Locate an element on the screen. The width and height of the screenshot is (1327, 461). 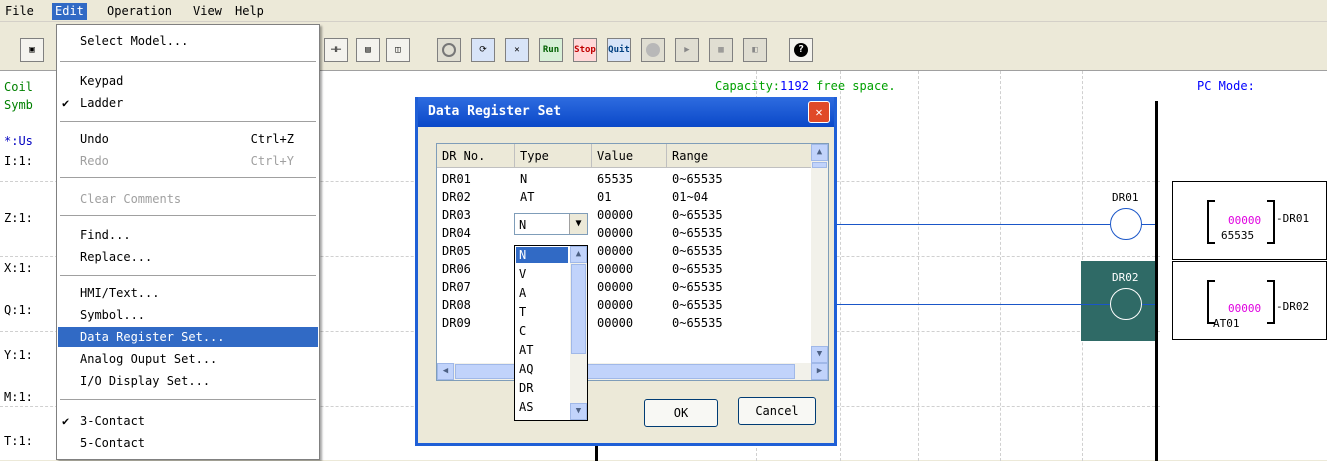
horizontal-scrollbar: ◀ ▶ is located at coordinates (632, 371).